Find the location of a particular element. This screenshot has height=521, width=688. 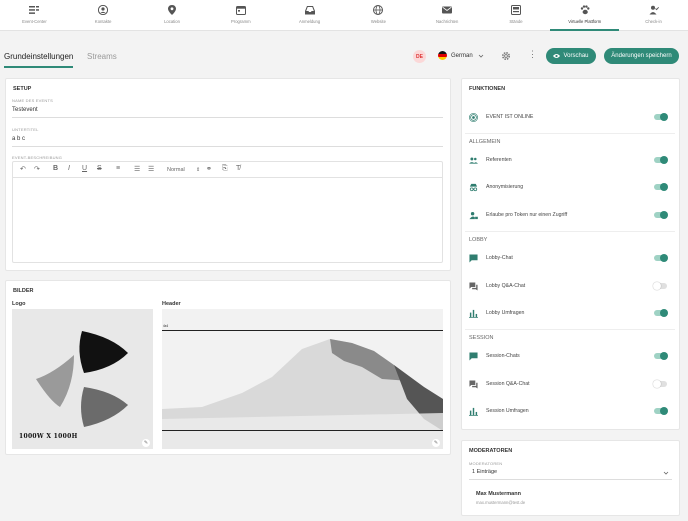

session-polls-toggle is located at coordinates (661, 411).